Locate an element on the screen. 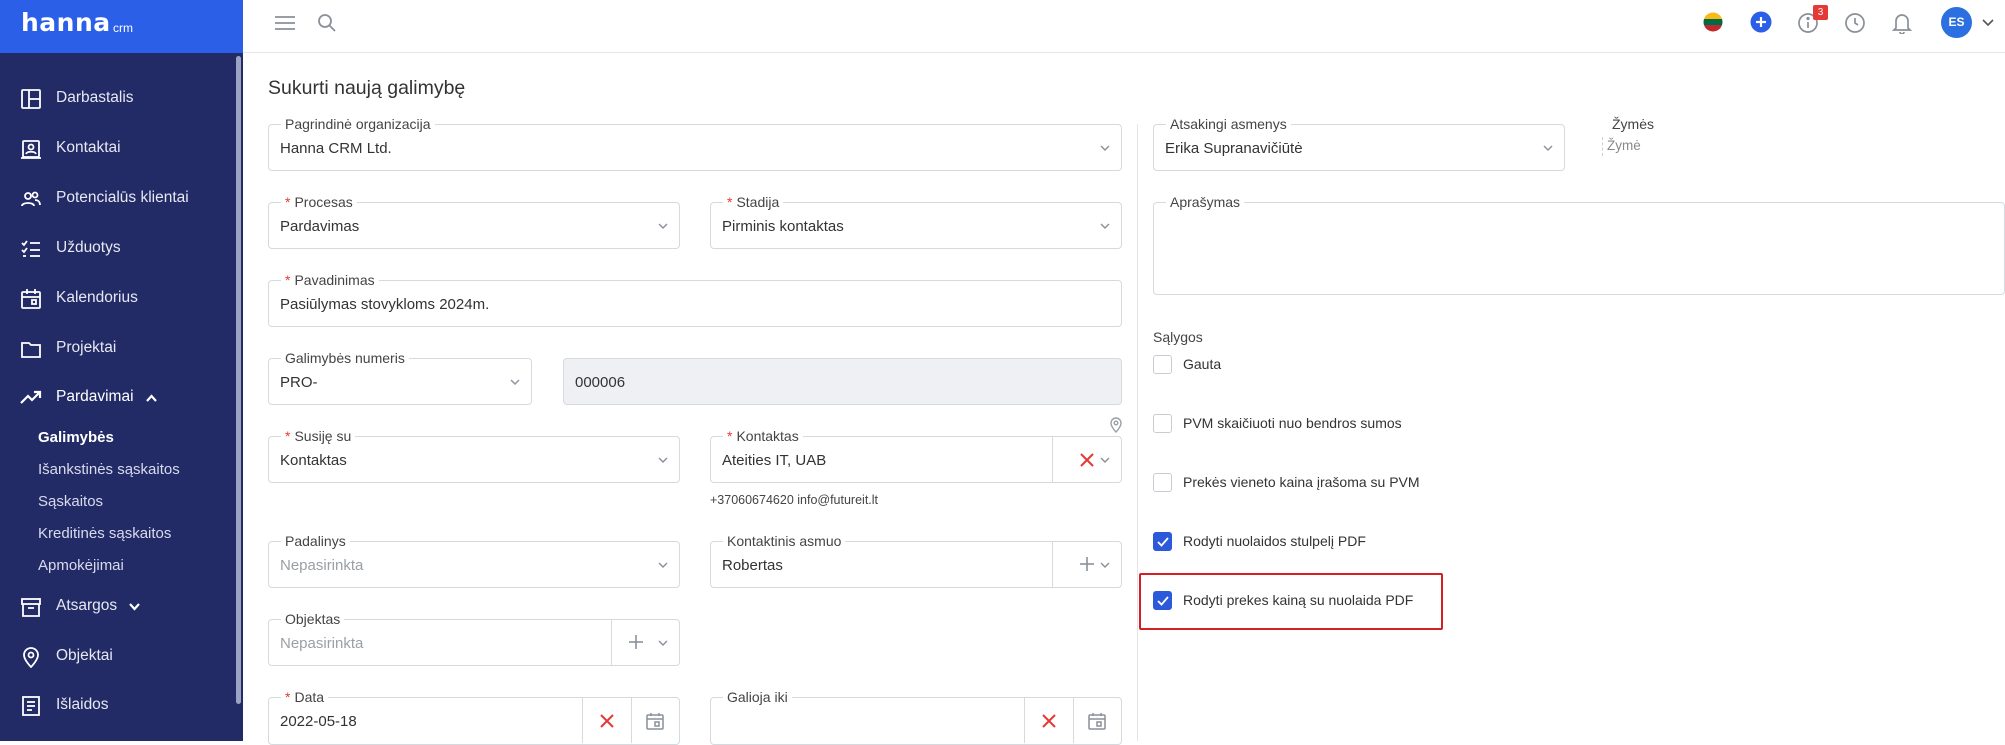  sidebar-item-potencialus-klientai: Potencialūs klientai is located at coordinates (118, 198).